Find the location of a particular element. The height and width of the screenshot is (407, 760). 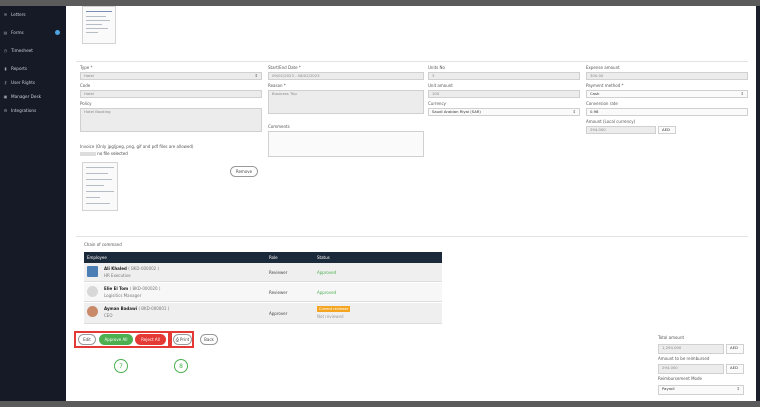

invoice-thumbnail is located at coordinates (100, 186).